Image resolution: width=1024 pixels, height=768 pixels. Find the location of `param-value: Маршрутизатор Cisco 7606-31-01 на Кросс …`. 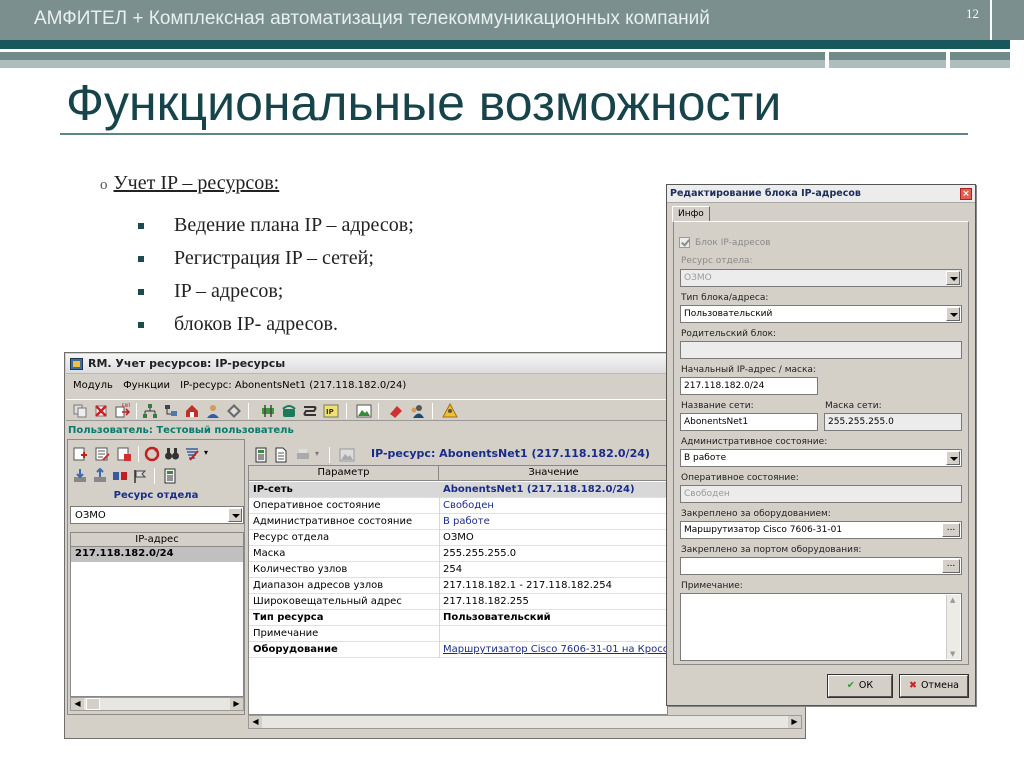

param-value: Маршрутизатор Cisco 7606-31-01 на Кросс … is located at coordinates (555, 649).